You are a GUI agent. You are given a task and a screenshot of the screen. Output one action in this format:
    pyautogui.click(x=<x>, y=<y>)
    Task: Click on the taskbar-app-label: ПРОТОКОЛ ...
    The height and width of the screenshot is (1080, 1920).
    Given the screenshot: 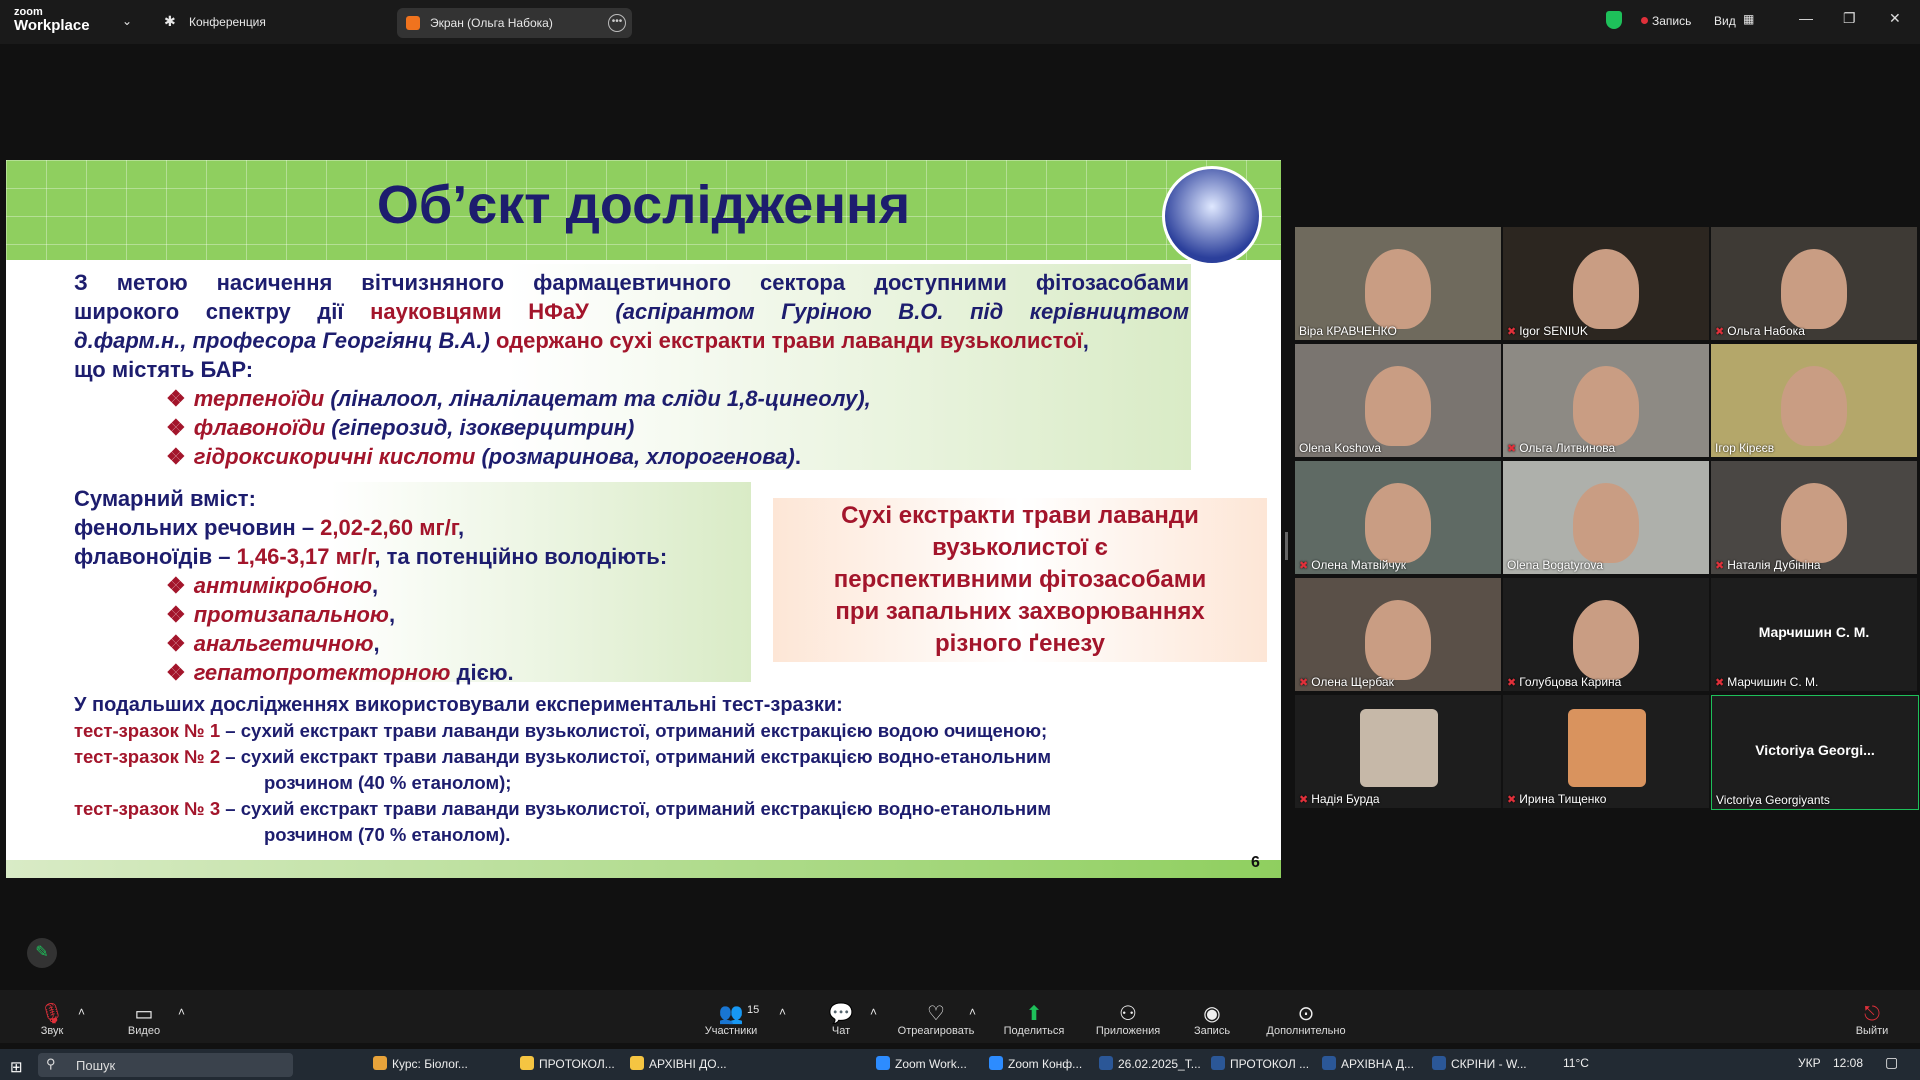 What is the action you would take?
    pyautogui.click(x=1270, y=1064)
    